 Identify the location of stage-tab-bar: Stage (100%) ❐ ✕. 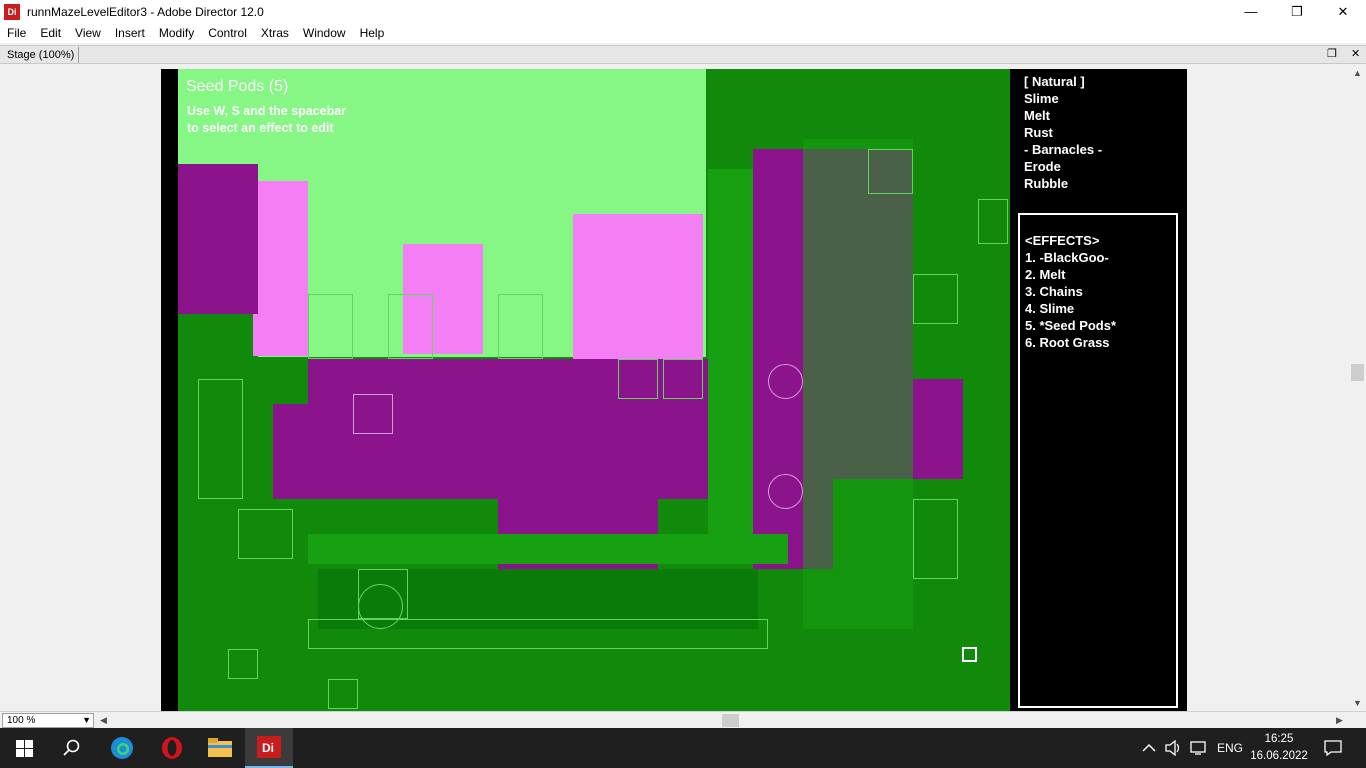
(683, 54).